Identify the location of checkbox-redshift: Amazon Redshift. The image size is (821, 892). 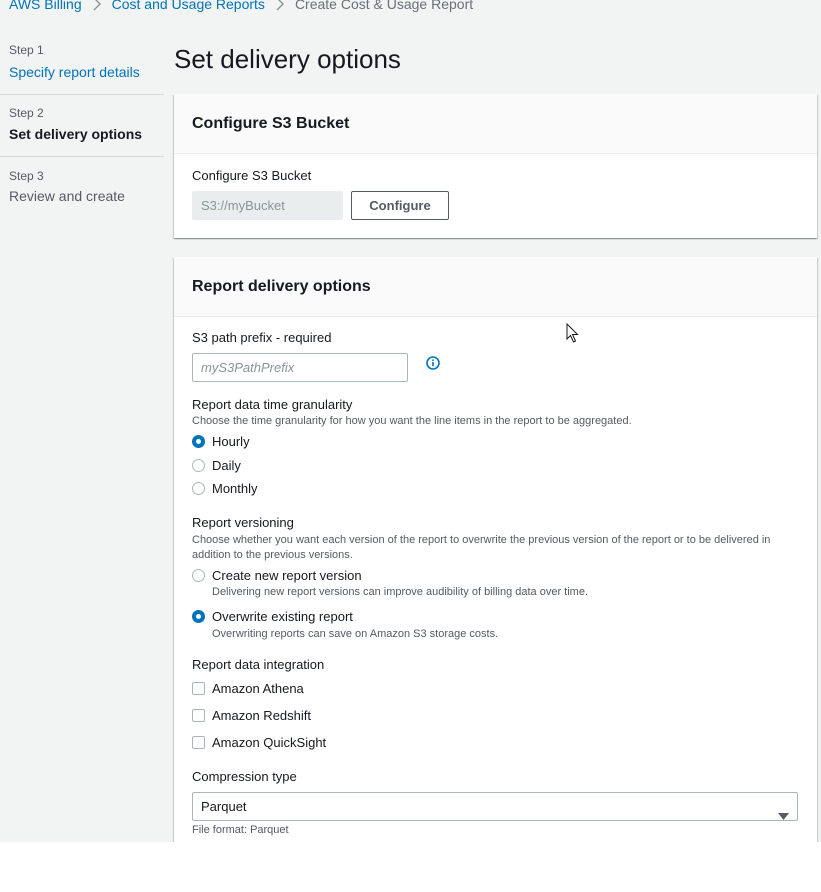
(251, 715).